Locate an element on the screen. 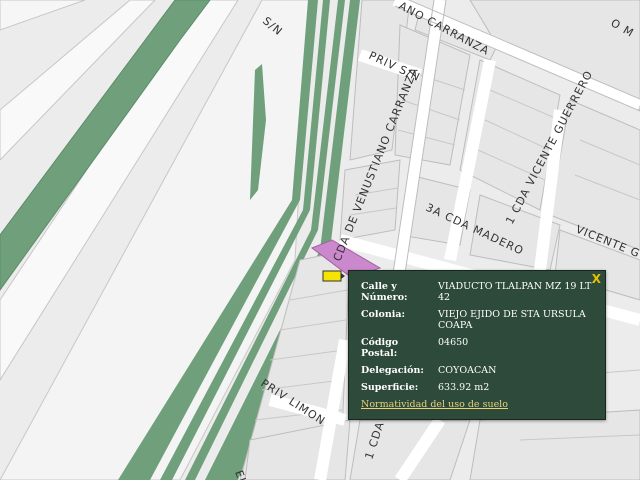  info-label: Delegación: is located at coordinates (392, 370).